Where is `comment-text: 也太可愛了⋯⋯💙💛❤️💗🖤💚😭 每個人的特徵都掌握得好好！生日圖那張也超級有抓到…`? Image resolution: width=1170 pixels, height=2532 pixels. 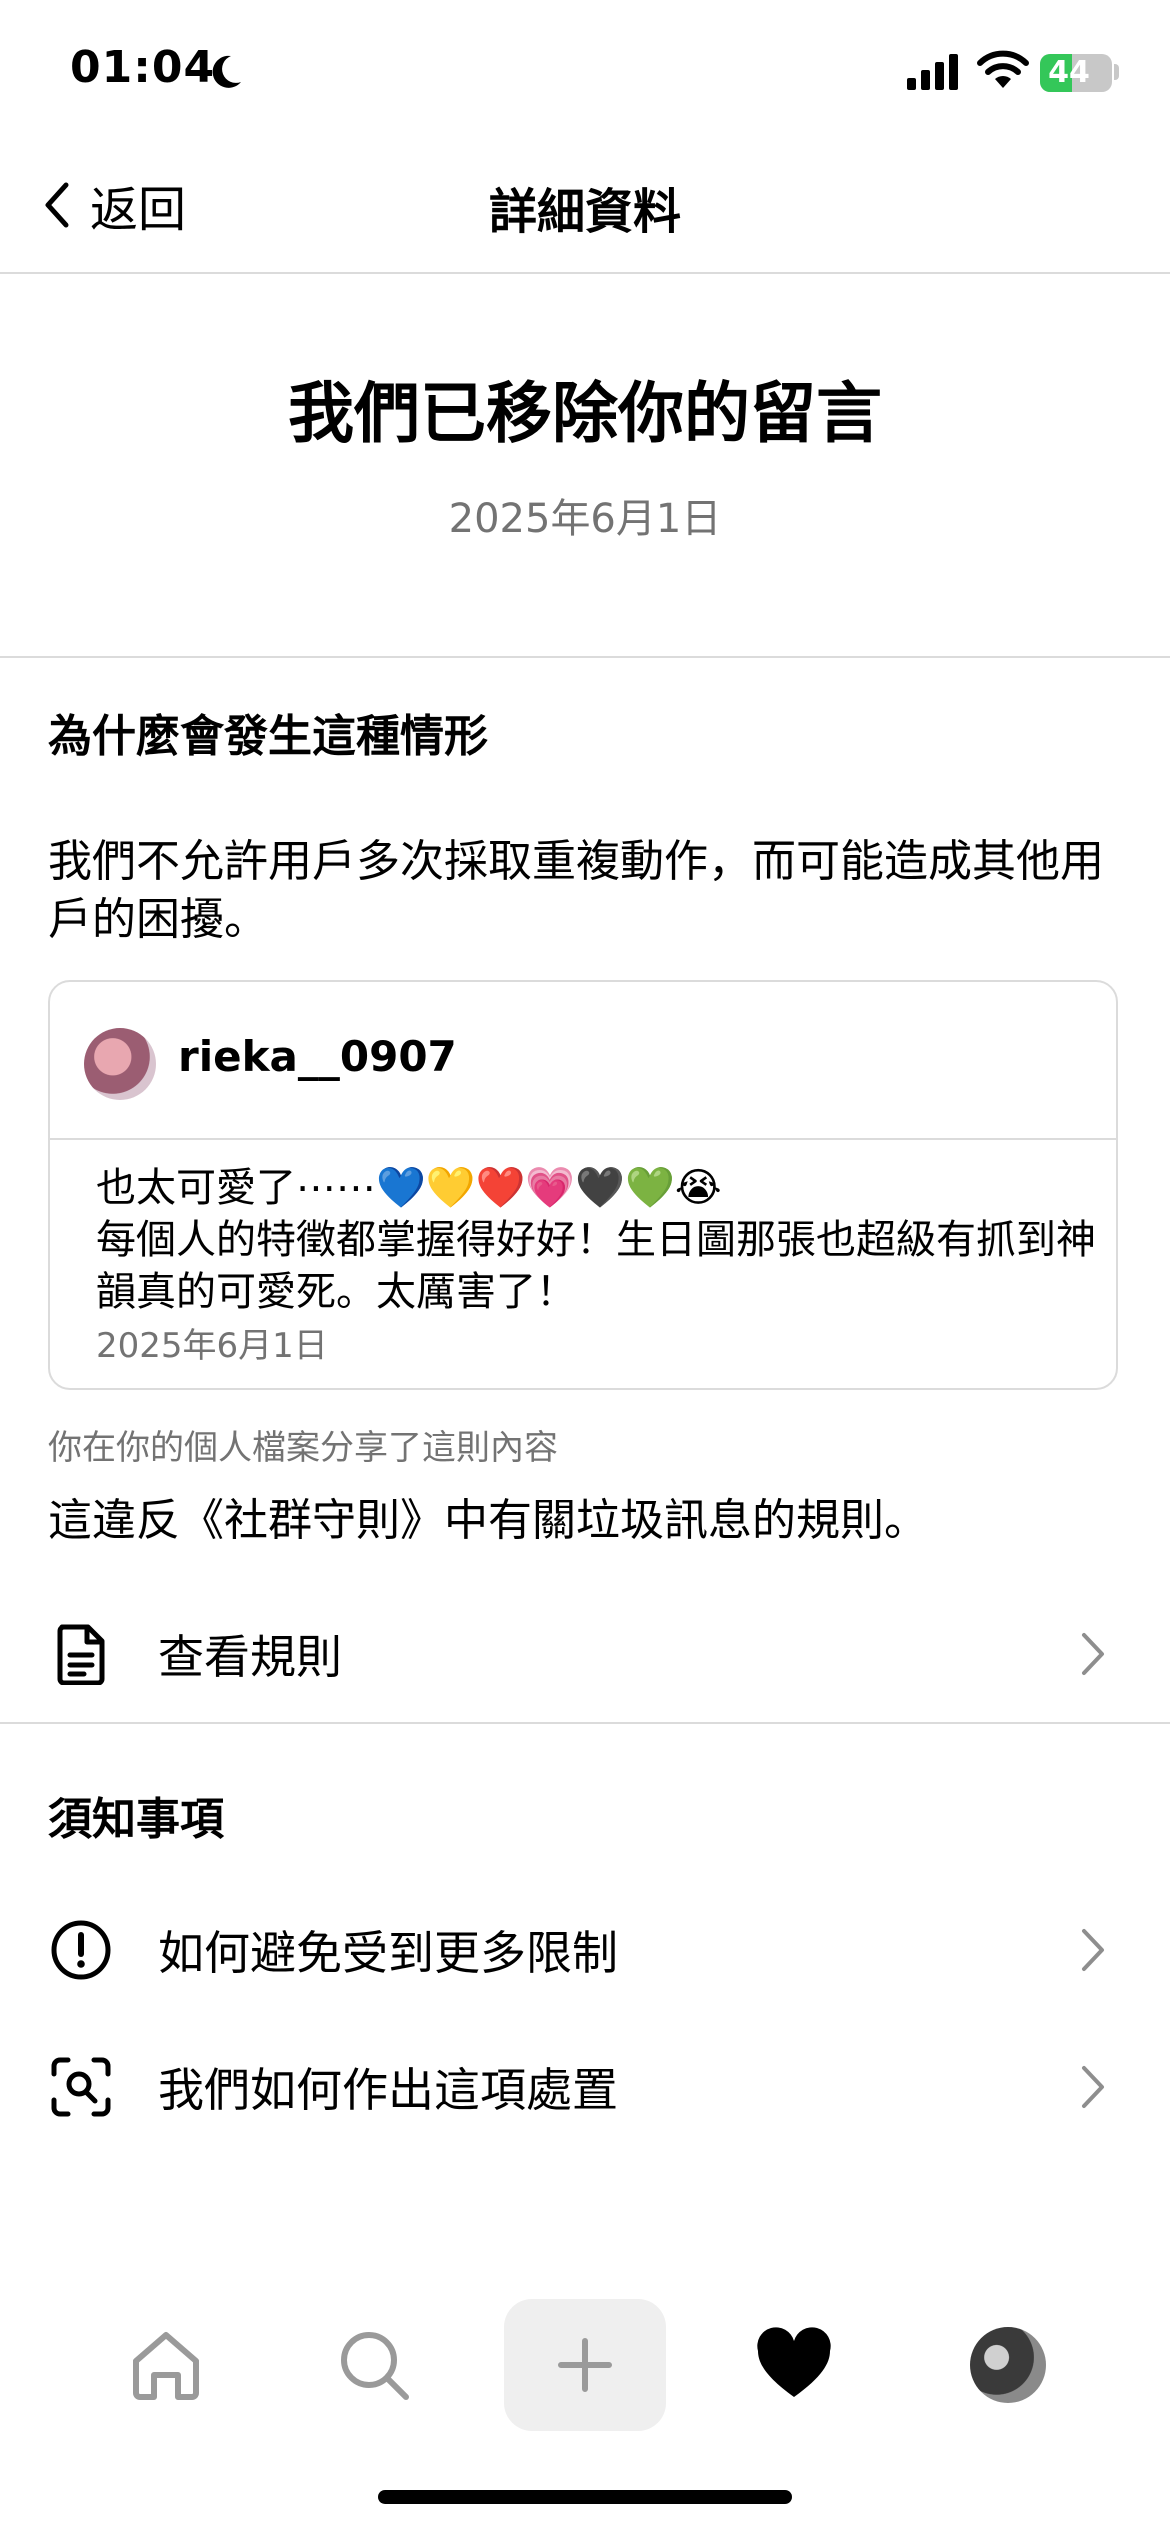 comment-text: 也太可愛了⋯⋯💙💛❤️💗🖤💚😭 每個人的特徵都掌握得好好！生日圖那張也超級有抓到… is located at coordinates (596, 1240).